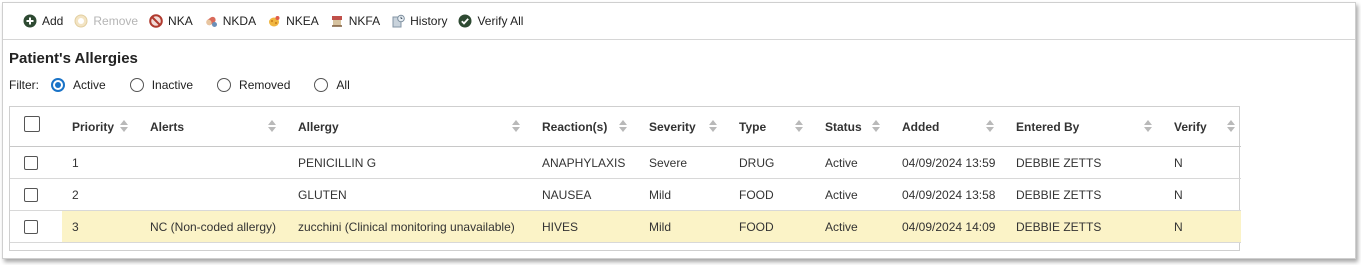 Image resolution: width=1361 pixels, height=265 pixels. I want to click on cell-allergy: PENICILLIN G, so click(337, 162).